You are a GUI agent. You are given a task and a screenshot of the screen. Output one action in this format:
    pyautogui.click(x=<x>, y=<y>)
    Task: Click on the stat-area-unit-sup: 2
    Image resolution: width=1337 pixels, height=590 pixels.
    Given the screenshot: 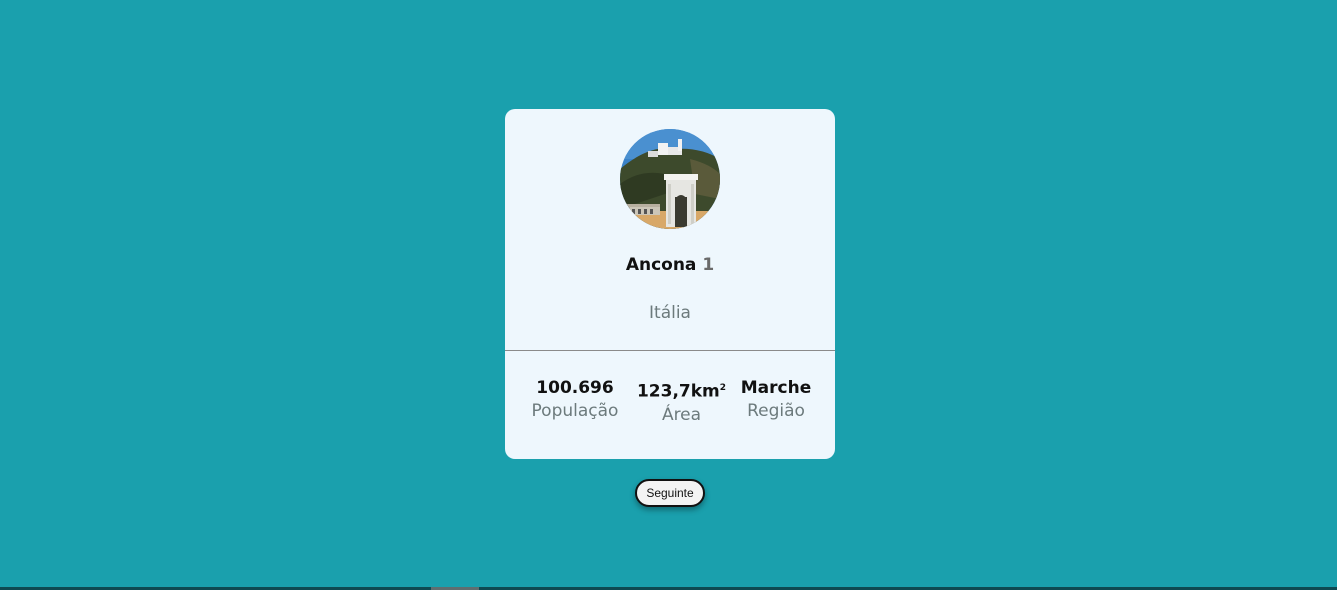 What is the action you would take?
    pyautogui.click(x=723, y=388)
    